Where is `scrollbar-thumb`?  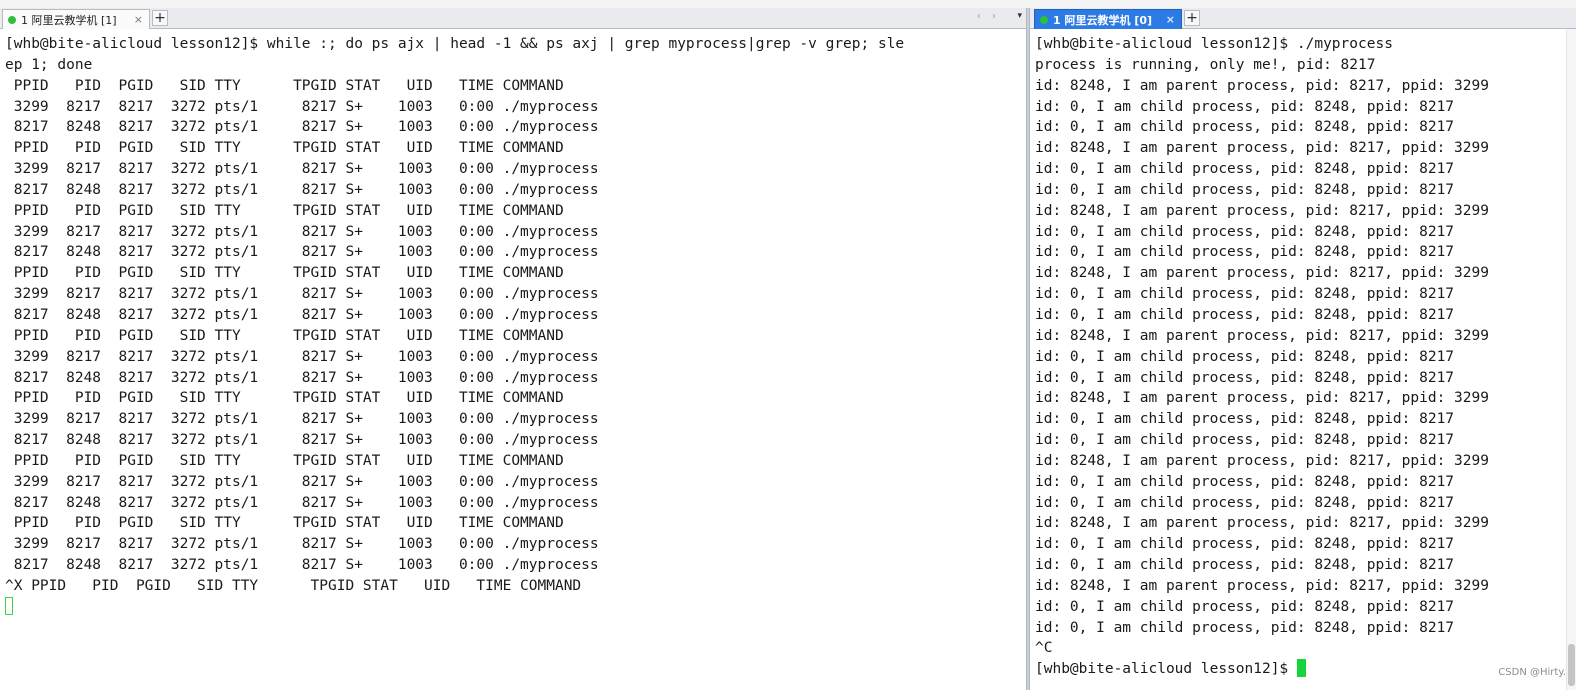 scrollbar-thumb is located at coordinates (1571, 665).